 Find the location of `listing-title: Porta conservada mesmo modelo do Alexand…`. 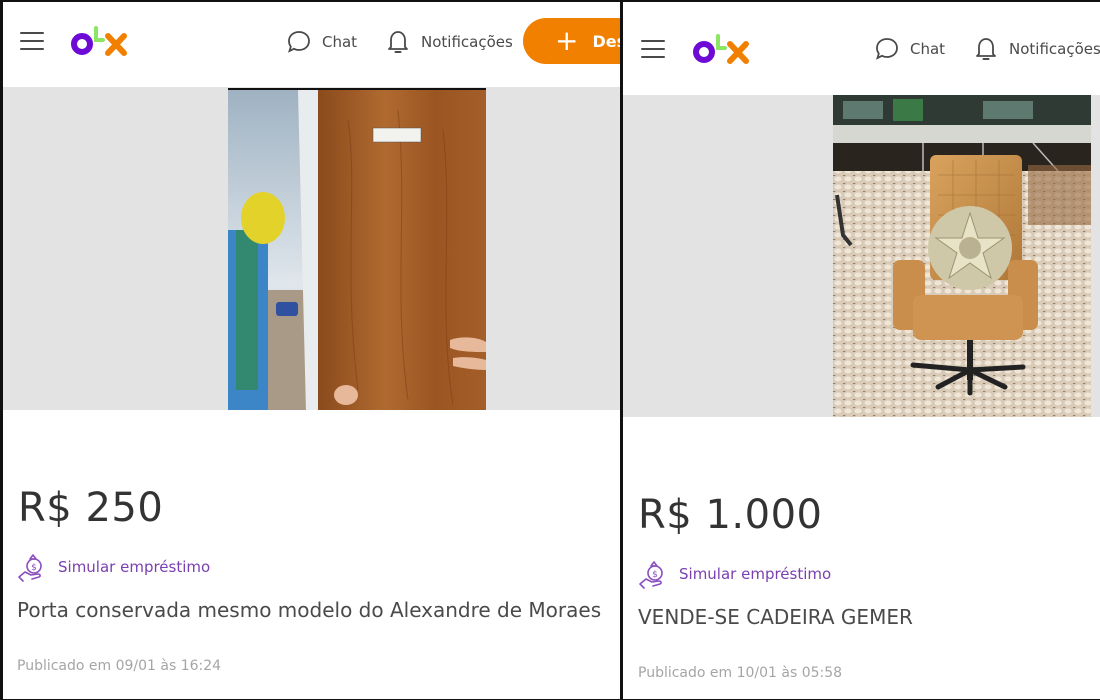

listing-title: Porta conservada mesmo modelo do Alexand… is located at coordinates (309, 610).